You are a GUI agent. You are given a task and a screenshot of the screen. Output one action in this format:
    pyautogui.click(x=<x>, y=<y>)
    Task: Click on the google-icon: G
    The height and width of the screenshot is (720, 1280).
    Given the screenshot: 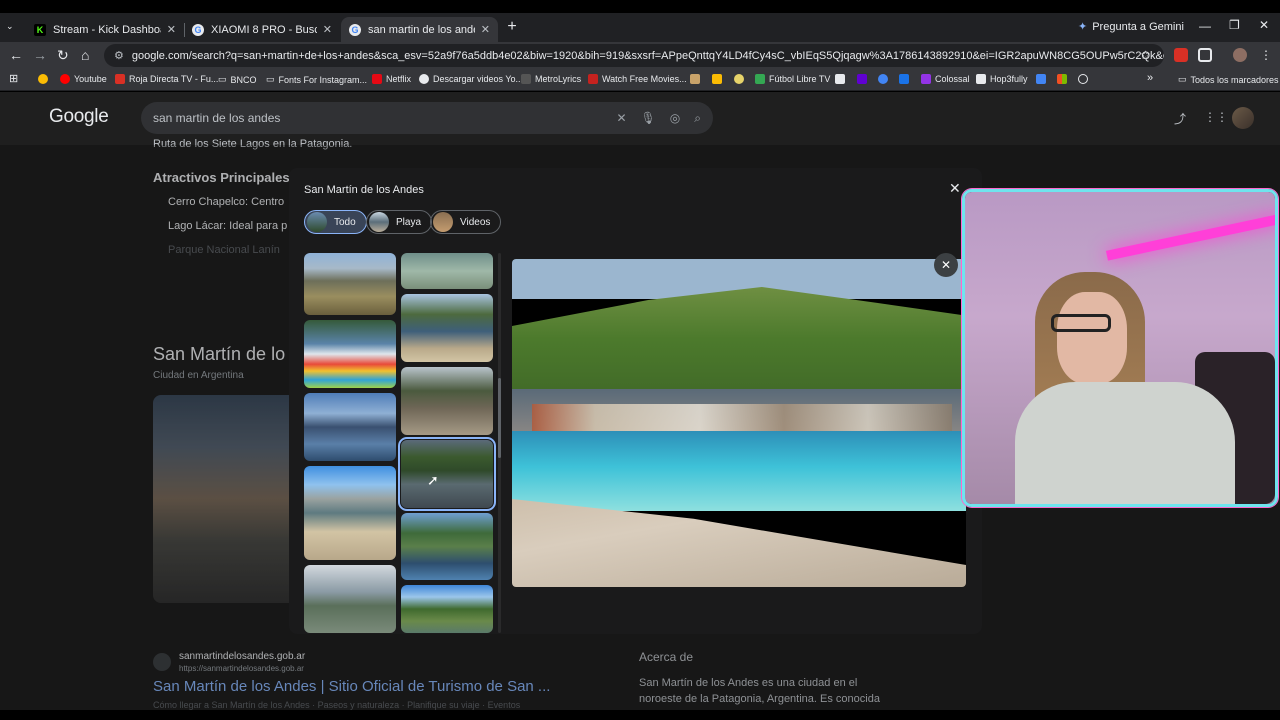 What is the action you would take?
    pyautogui.click(x=355, y=29)
    